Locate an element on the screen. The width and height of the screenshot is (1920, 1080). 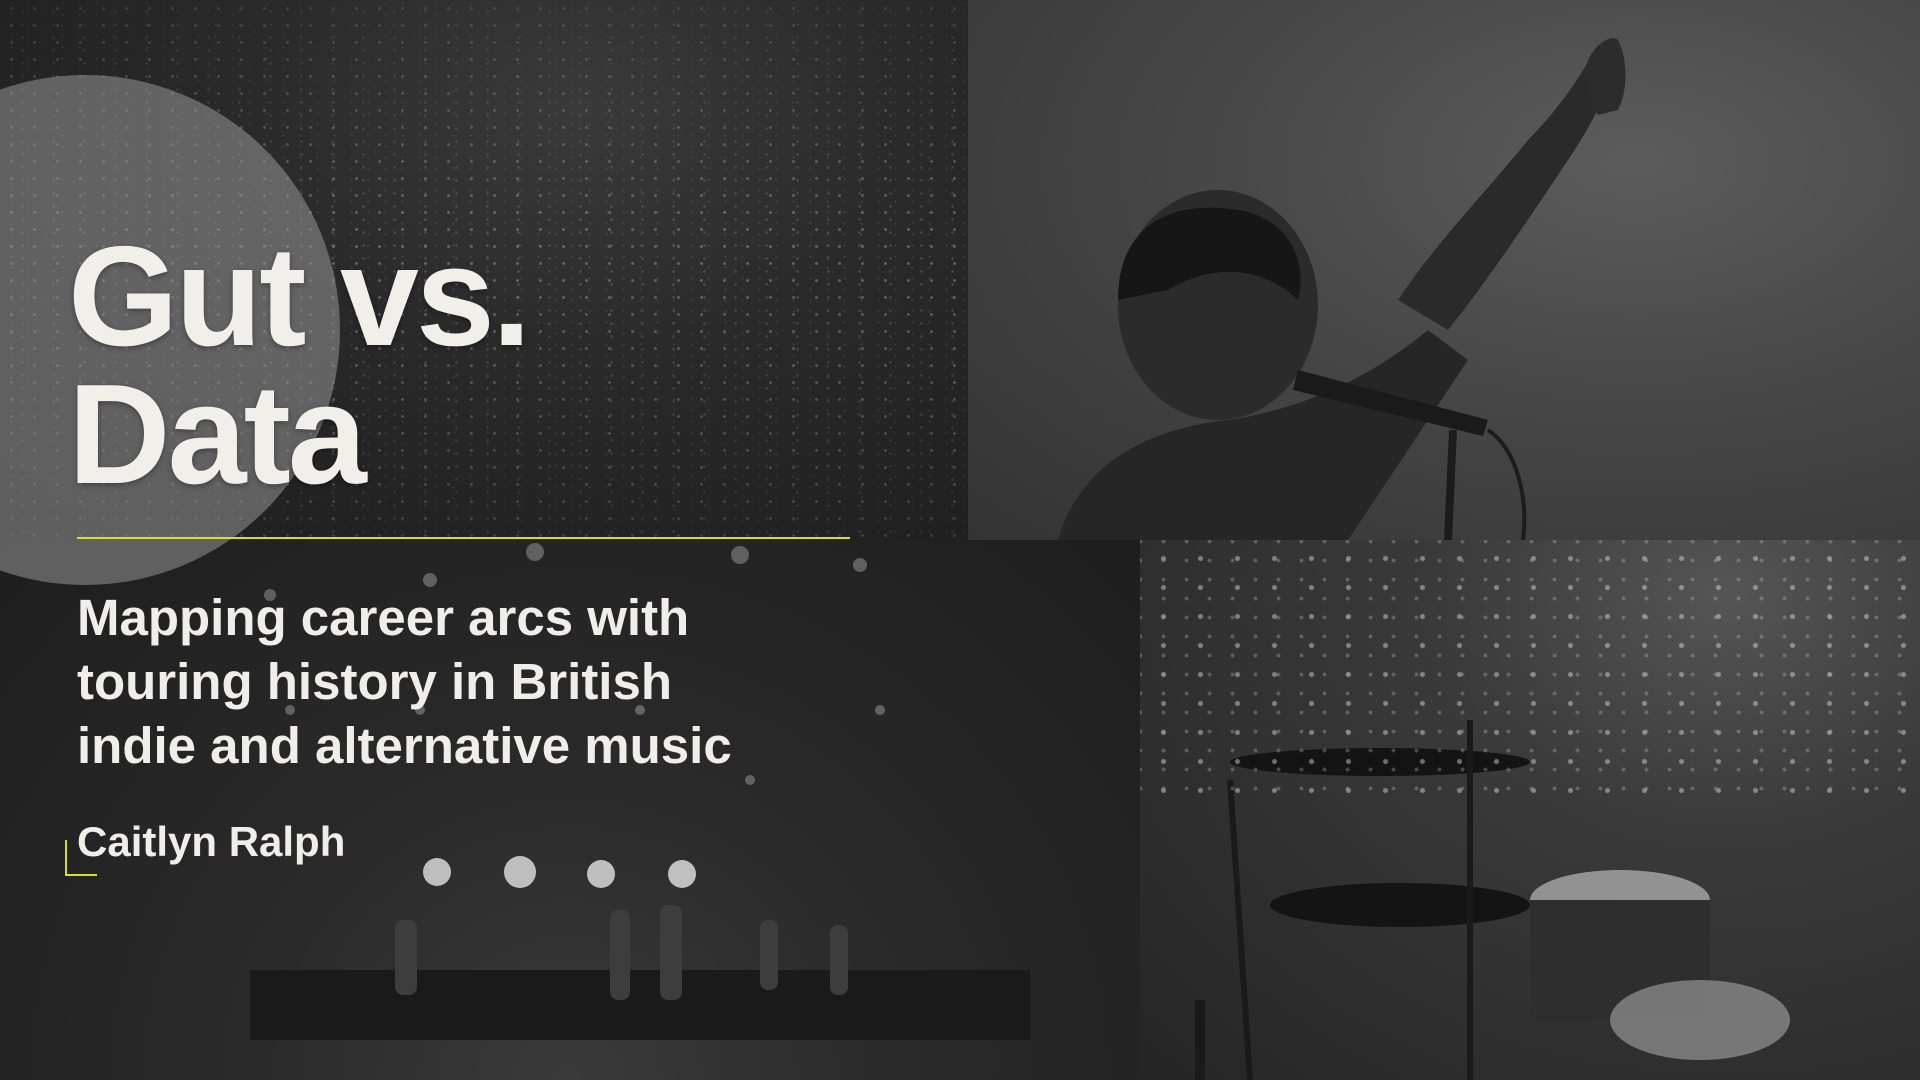
slide-title: Gut vs. Data is located at coordinates (299, 365).